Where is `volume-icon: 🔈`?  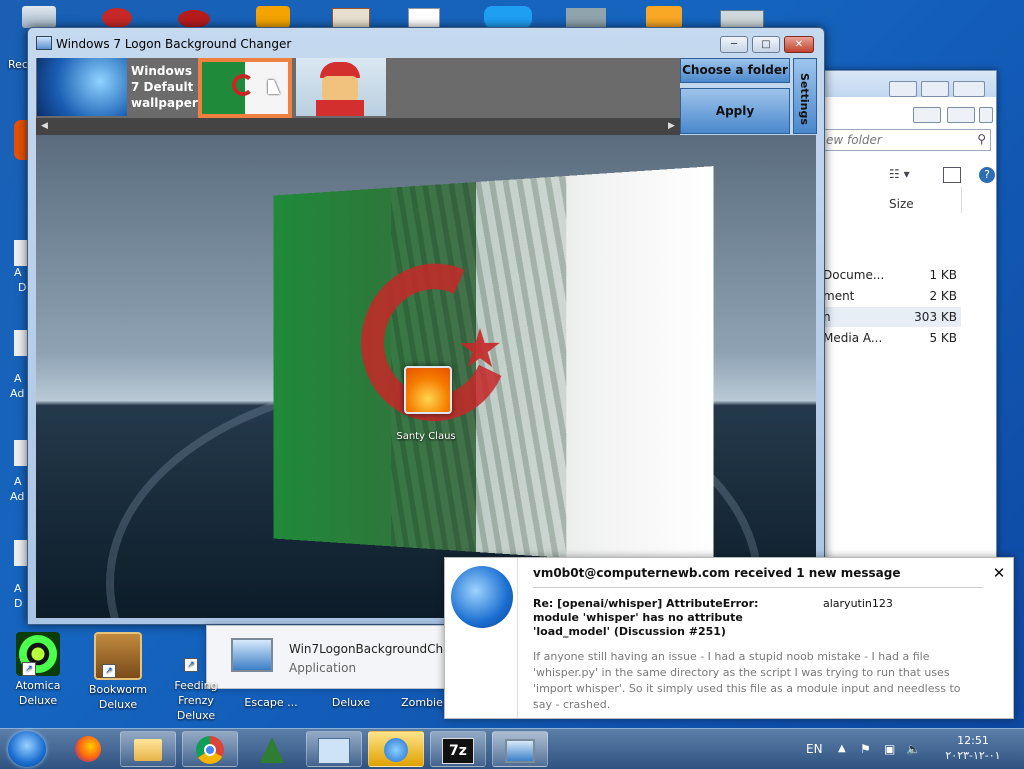
volume-icon: 🔈 is located at coordinates (913, 749).